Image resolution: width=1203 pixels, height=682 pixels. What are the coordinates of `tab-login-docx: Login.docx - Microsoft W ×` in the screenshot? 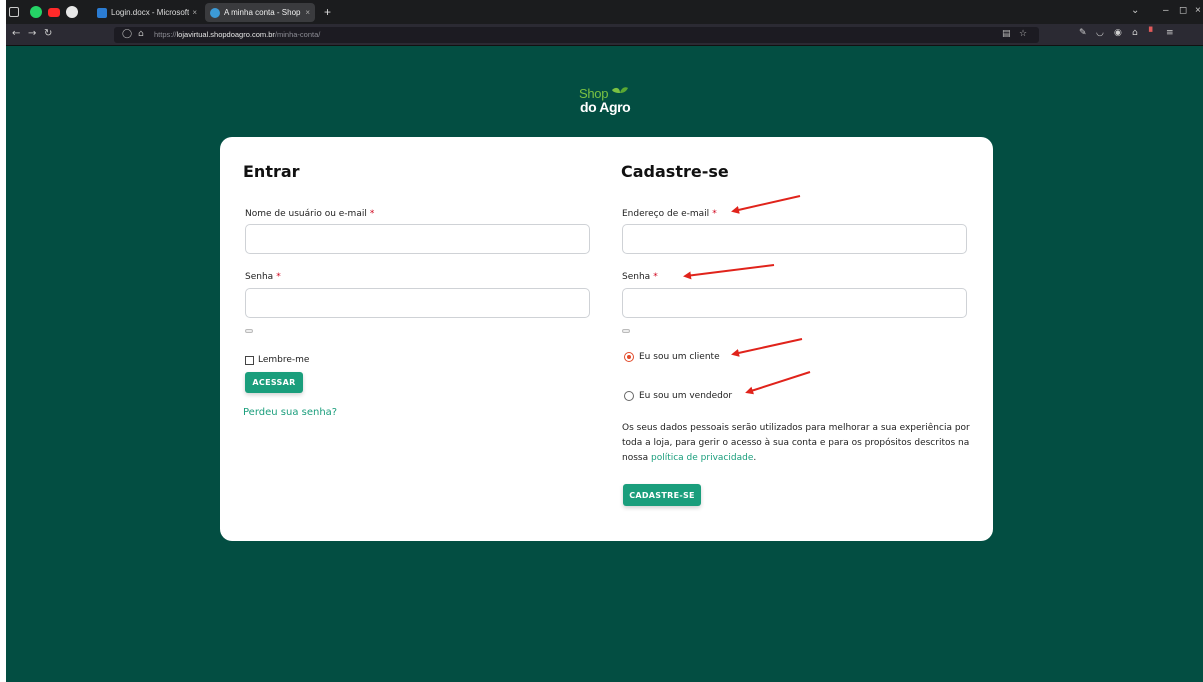 It's located at (147, 12).